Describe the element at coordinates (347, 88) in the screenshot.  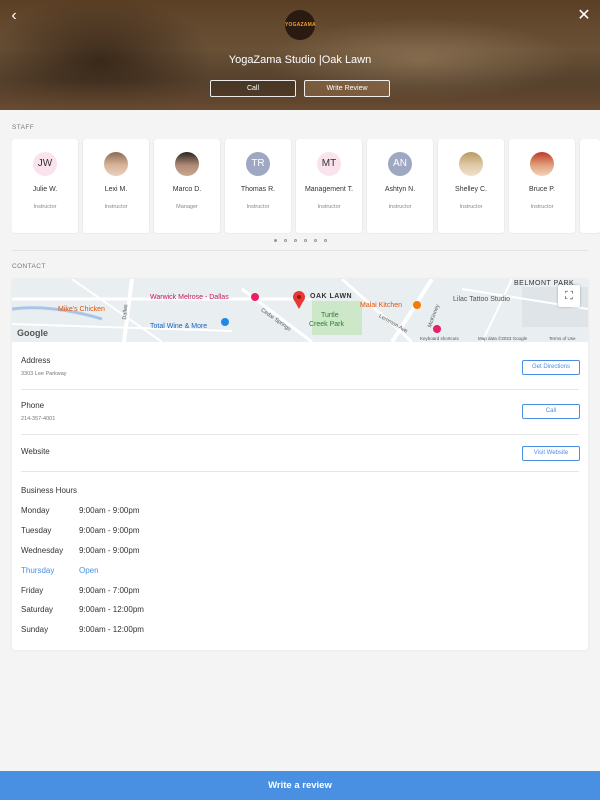
I see `write-review-button: Write Review` at that location.